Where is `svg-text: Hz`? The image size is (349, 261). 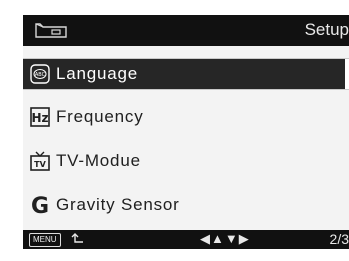 svg-text: Hz is located at coordinates (39, 118).